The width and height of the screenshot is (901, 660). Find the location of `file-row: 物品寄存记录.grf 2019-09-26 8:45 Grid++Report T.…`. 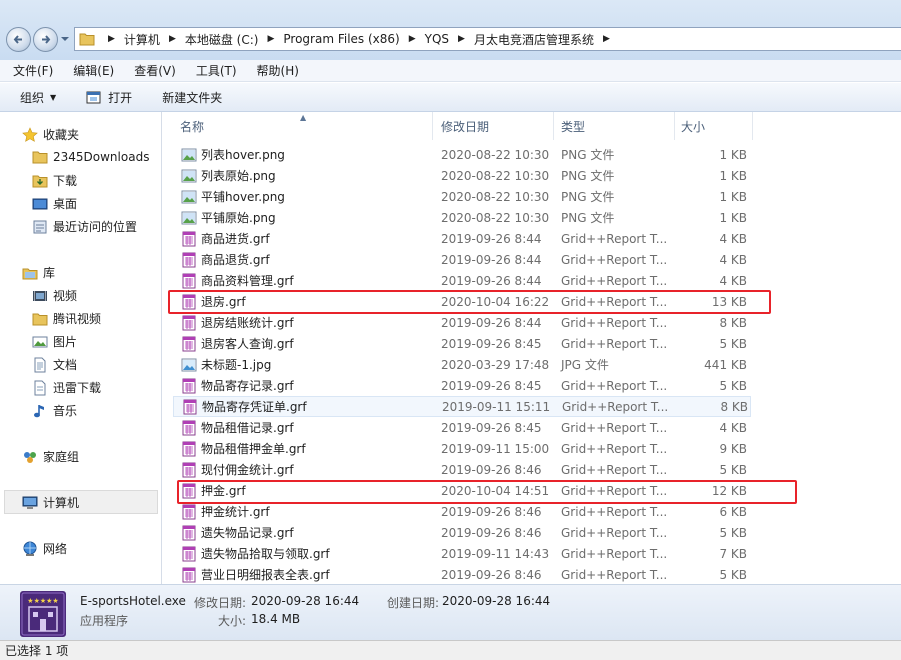

file-row: 物品寄存记录.grf 2019-09-26 8:45 Grid++Report T.… is located at coordinates (462, 385).